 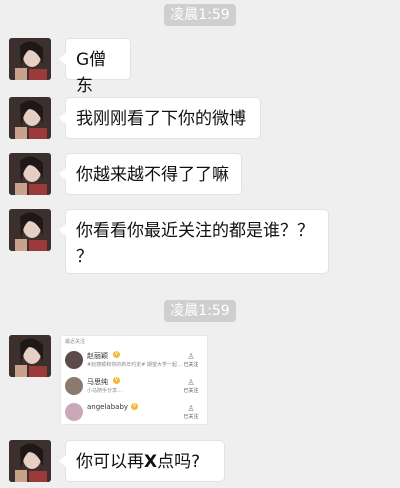 I want to click on follow-name: 赵丽颖, so click(x=97, y=356).